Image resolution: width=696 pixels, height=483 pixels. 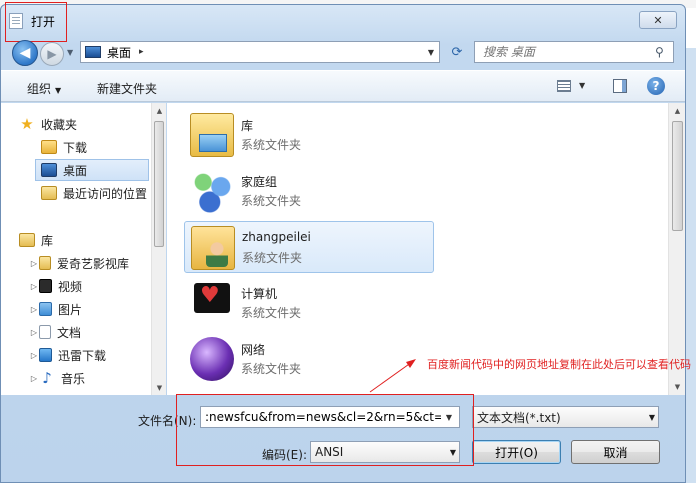 What do you see at coordinates (45, 332) in the screenshot?
I see `document-library-icon` at bounding box center [45, 332].